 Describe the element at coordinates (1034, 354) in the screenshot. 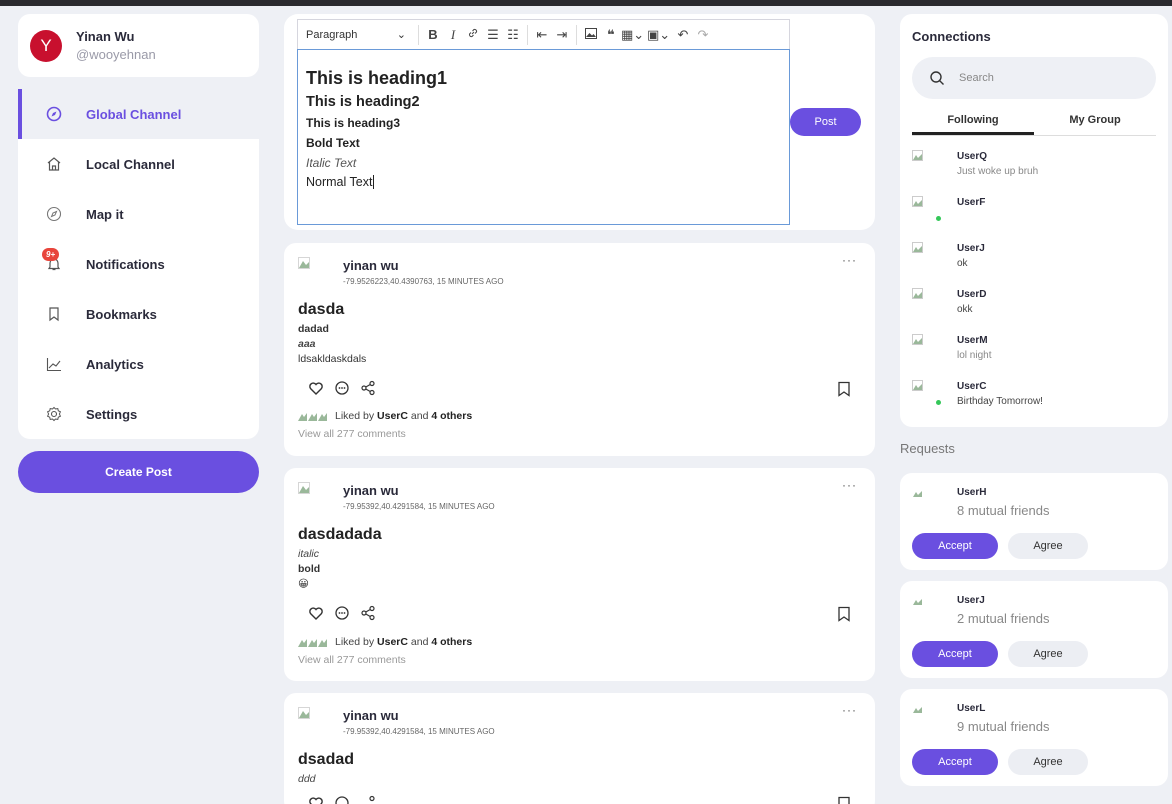

I see `connection-item: UserM lol night` at that location.